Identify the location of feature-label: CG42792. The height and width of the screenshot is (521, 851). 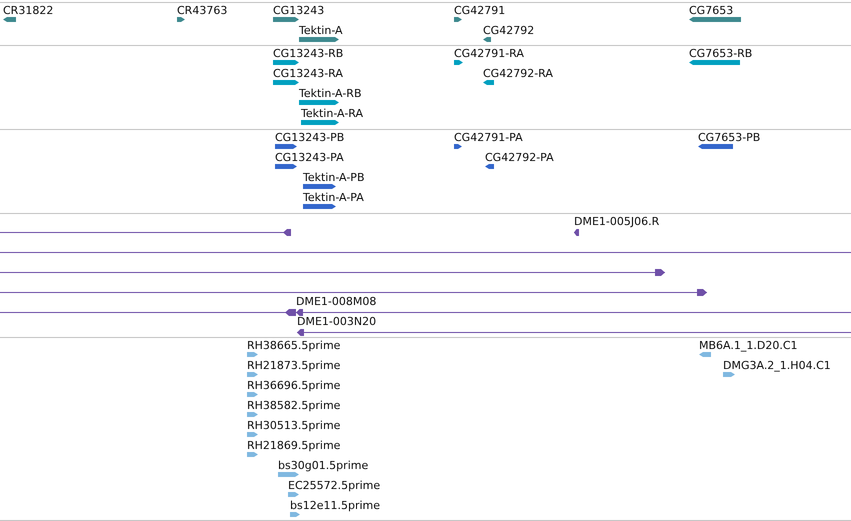
(508, 30).